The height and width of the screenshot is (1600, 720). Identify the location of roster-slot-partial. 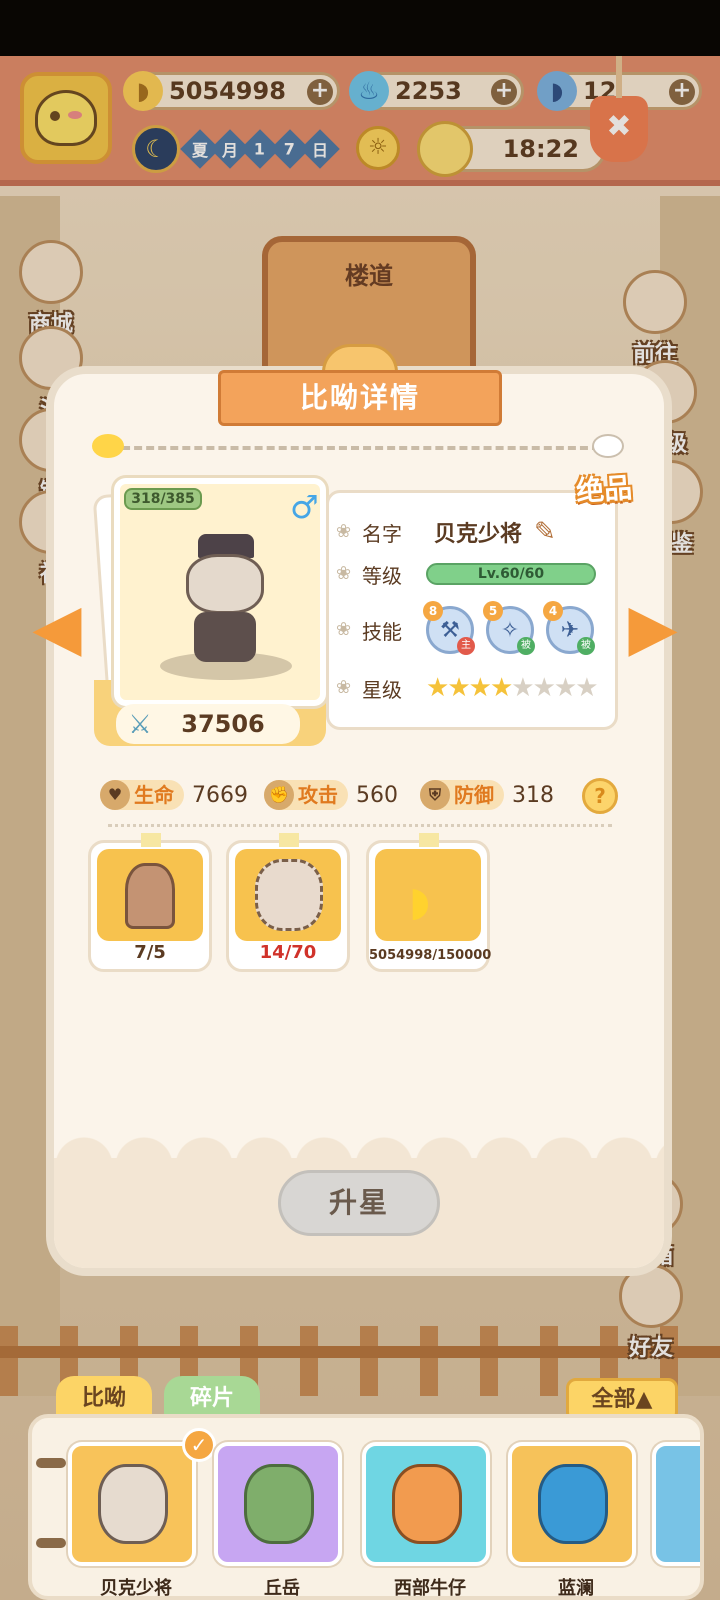
(676, 1504).